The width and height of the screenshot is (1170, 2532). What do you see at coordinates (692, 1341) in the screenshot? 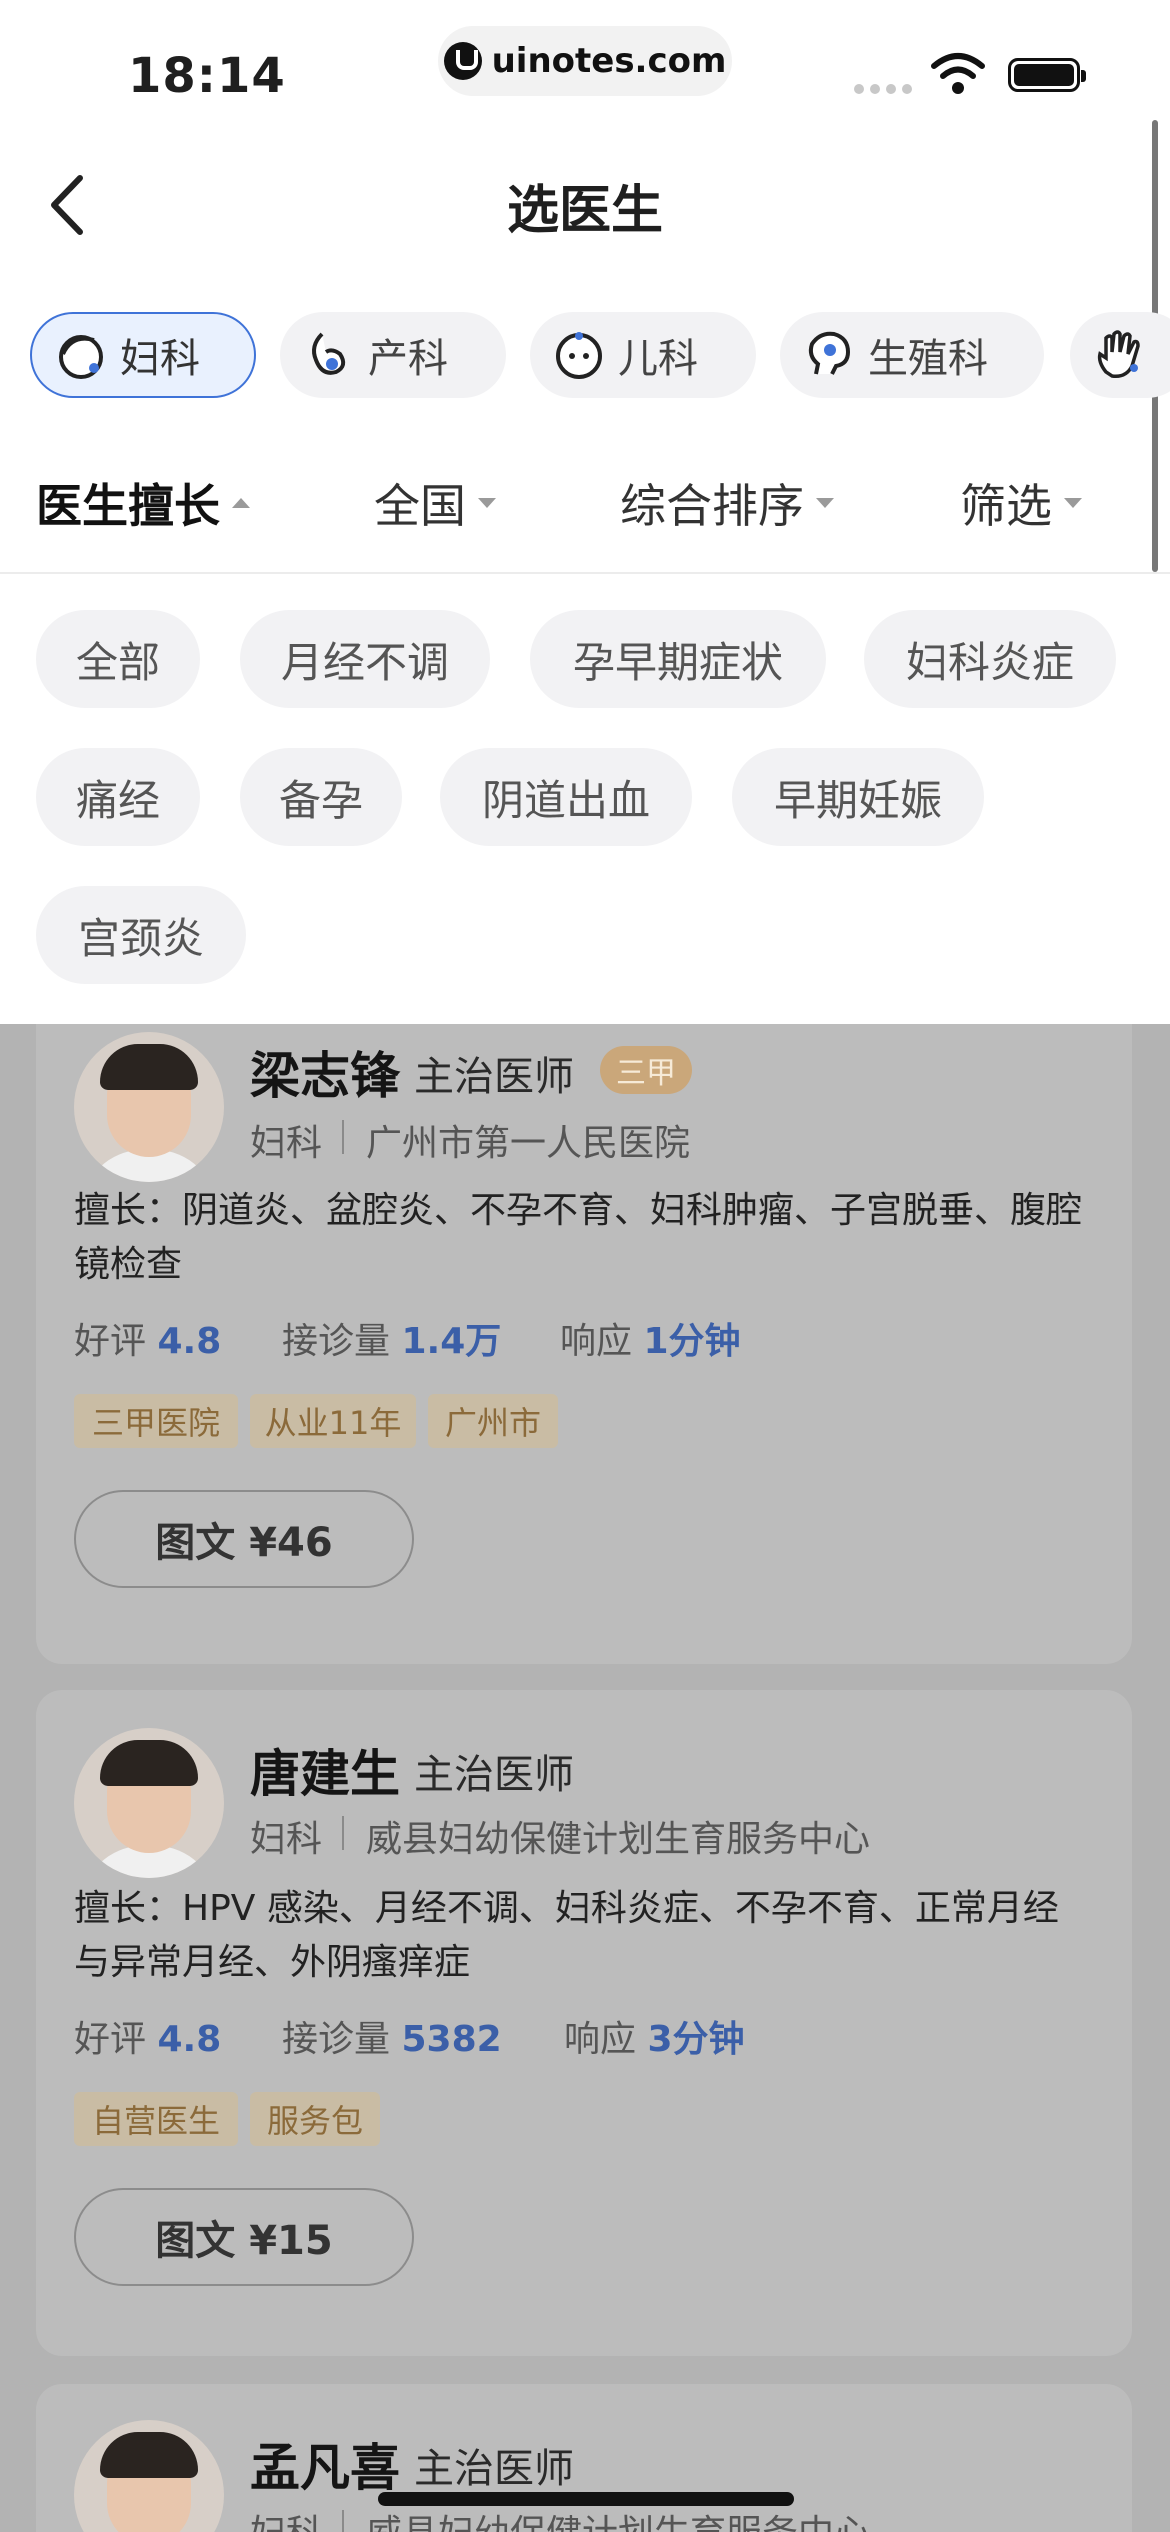
I see `response-value: 1分钟` at bounding box center [692, 1341].